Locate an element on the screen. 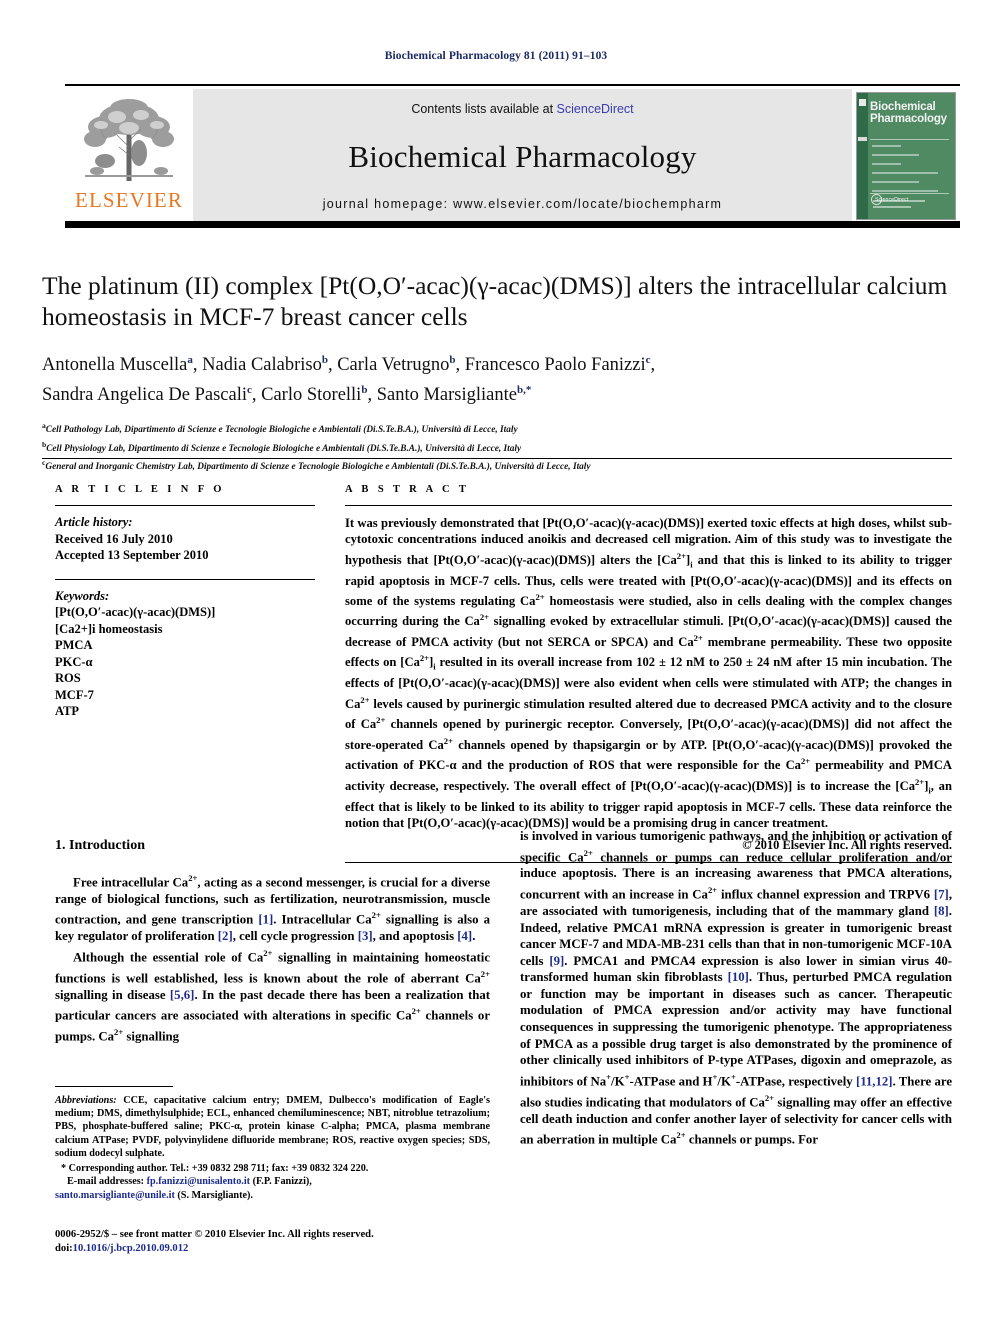 The image size is (992, 1323). journal-title: Biochemical Pharmacology is located at coordinates (522, 156).